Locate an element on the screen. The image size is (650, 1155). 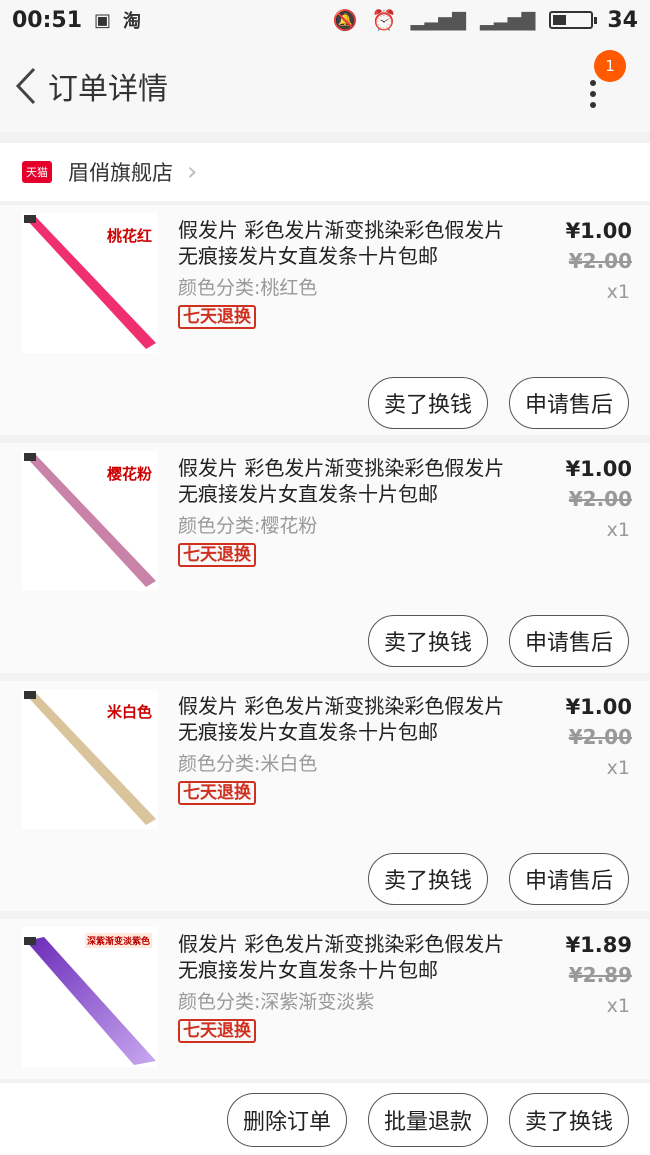
product-tag: 米白色 is located at coordinates (129, 712).